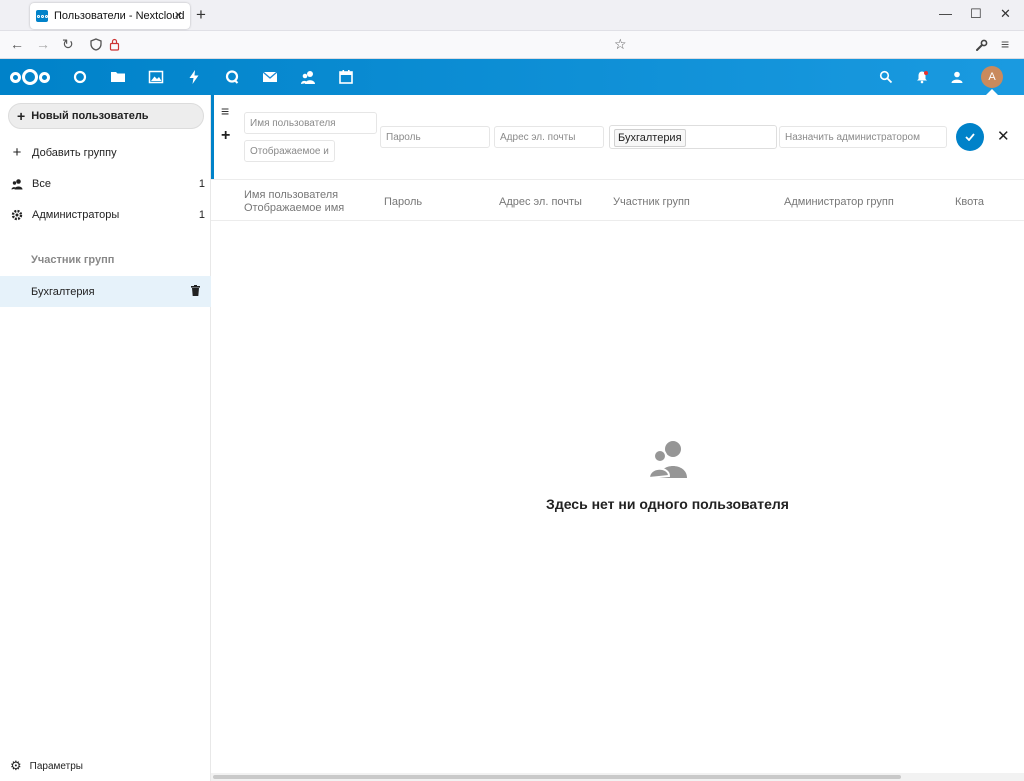 This screenshot has height=781, width=1024. I want to click on forward-arrow-icon: →, so click(43, 44).